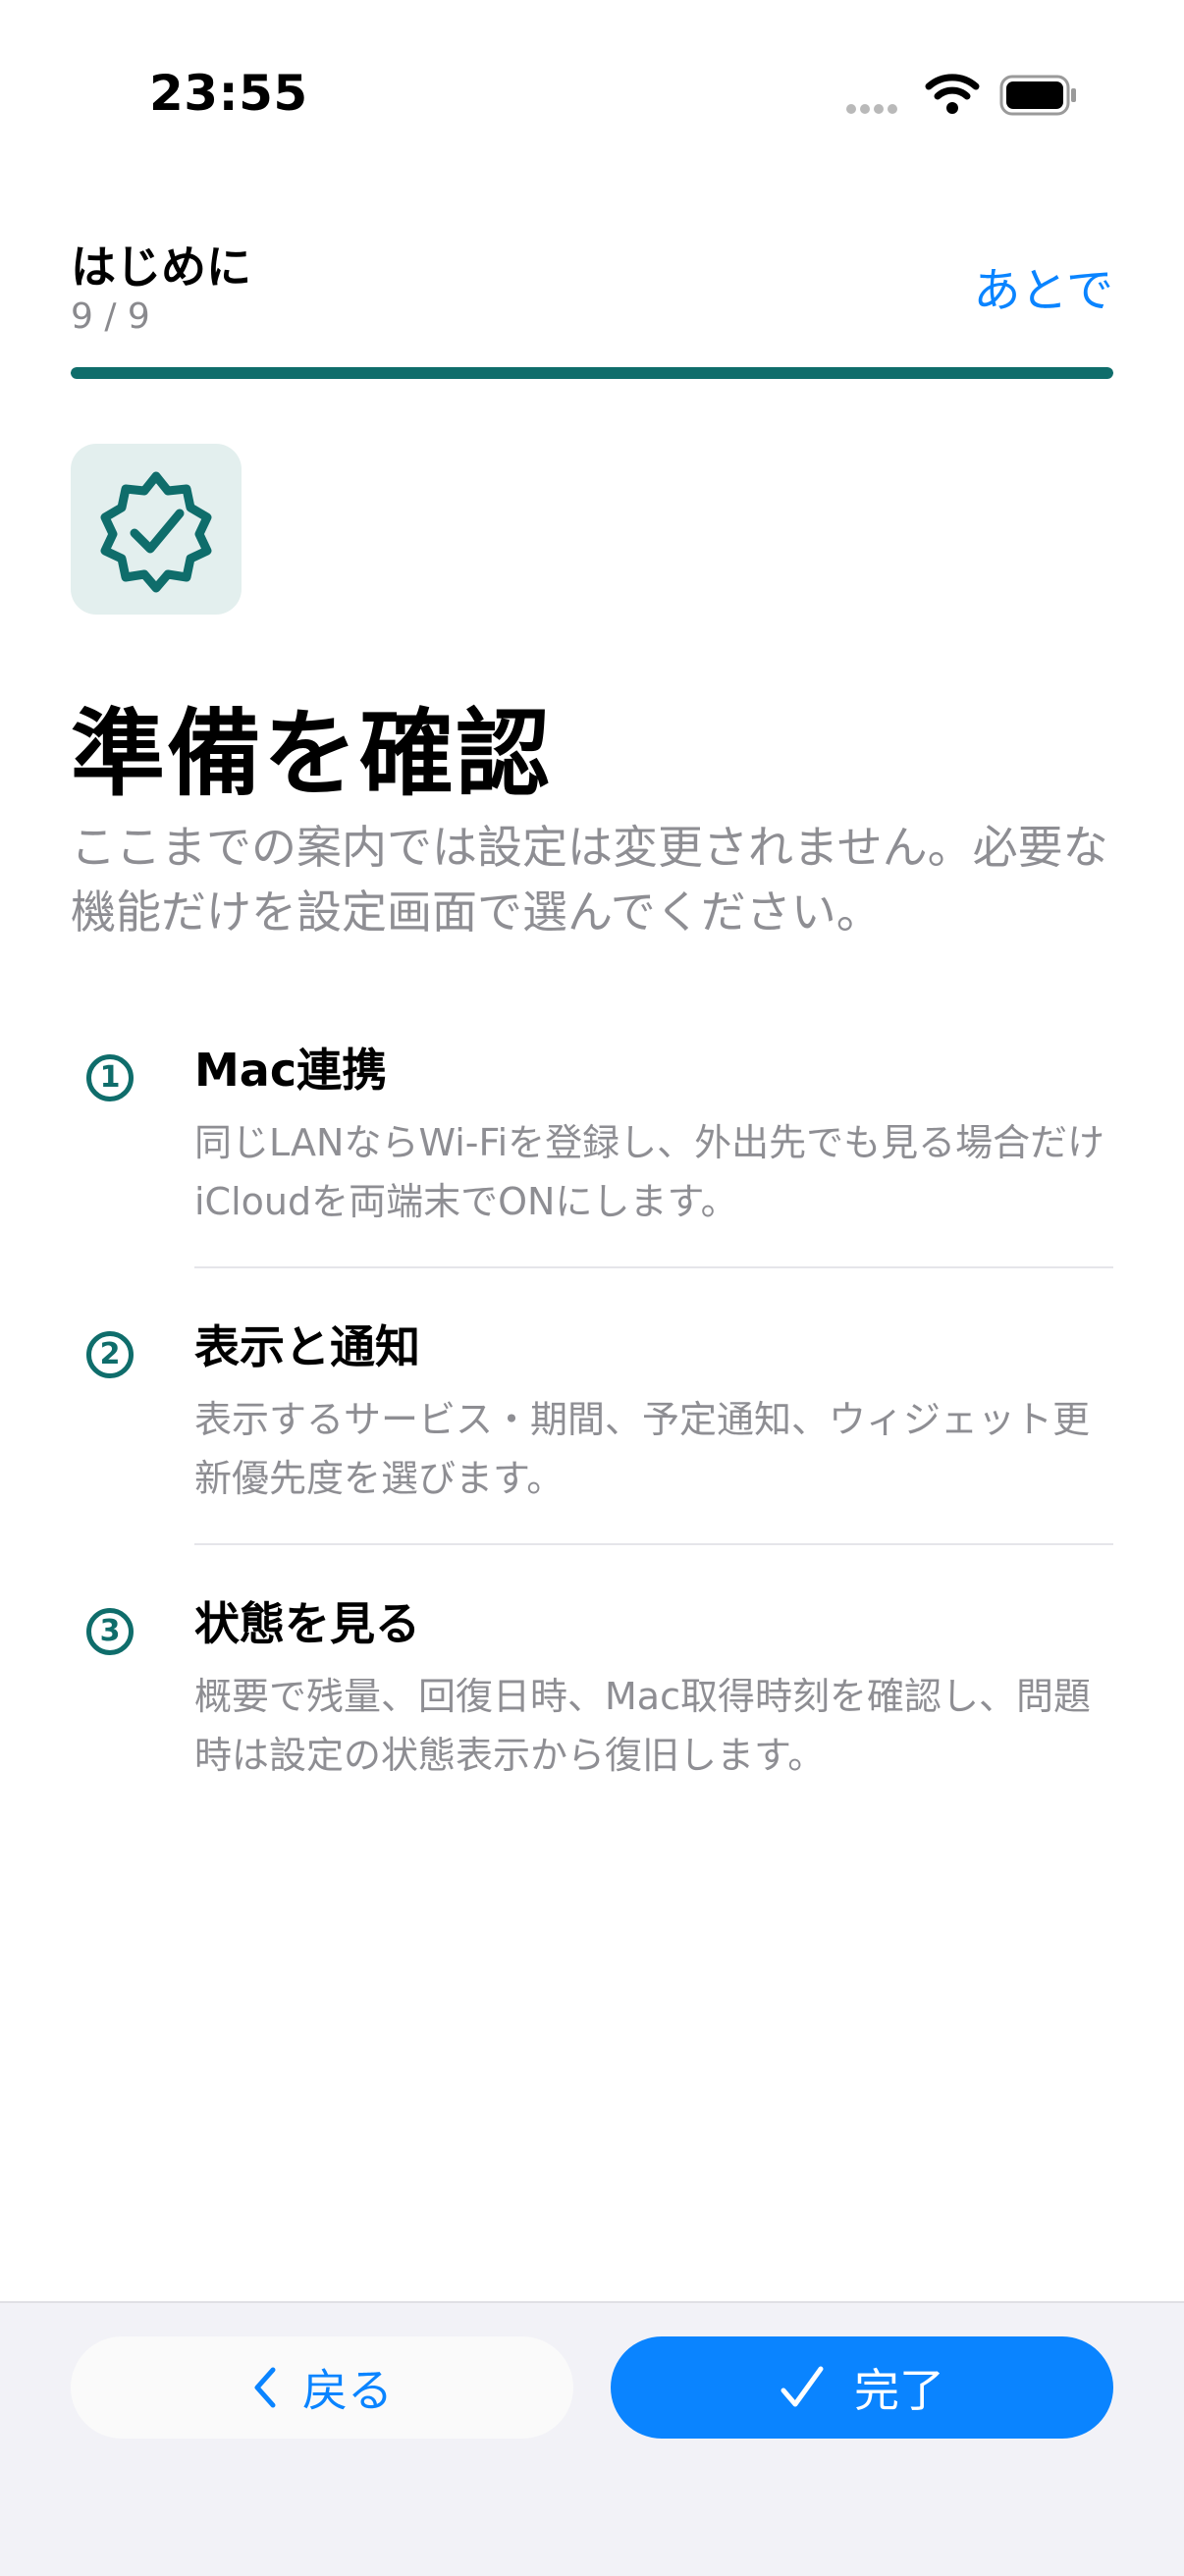 The image size is (1184, 2576). What do you see at coordinates (228, 93) in the screenshot?
I see `status-time: 23:55` at bounding box center [228, 93].